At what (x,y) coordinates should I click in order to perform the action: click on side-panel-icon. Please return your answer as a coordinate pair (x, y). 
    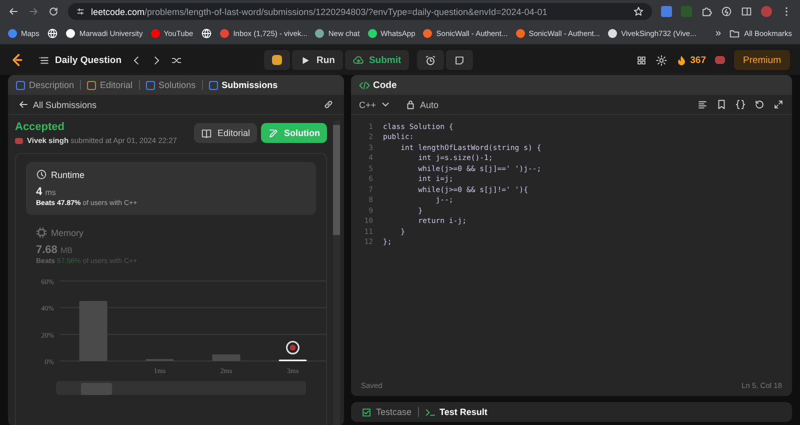
    Looking at the image, I should click on (746, 11).